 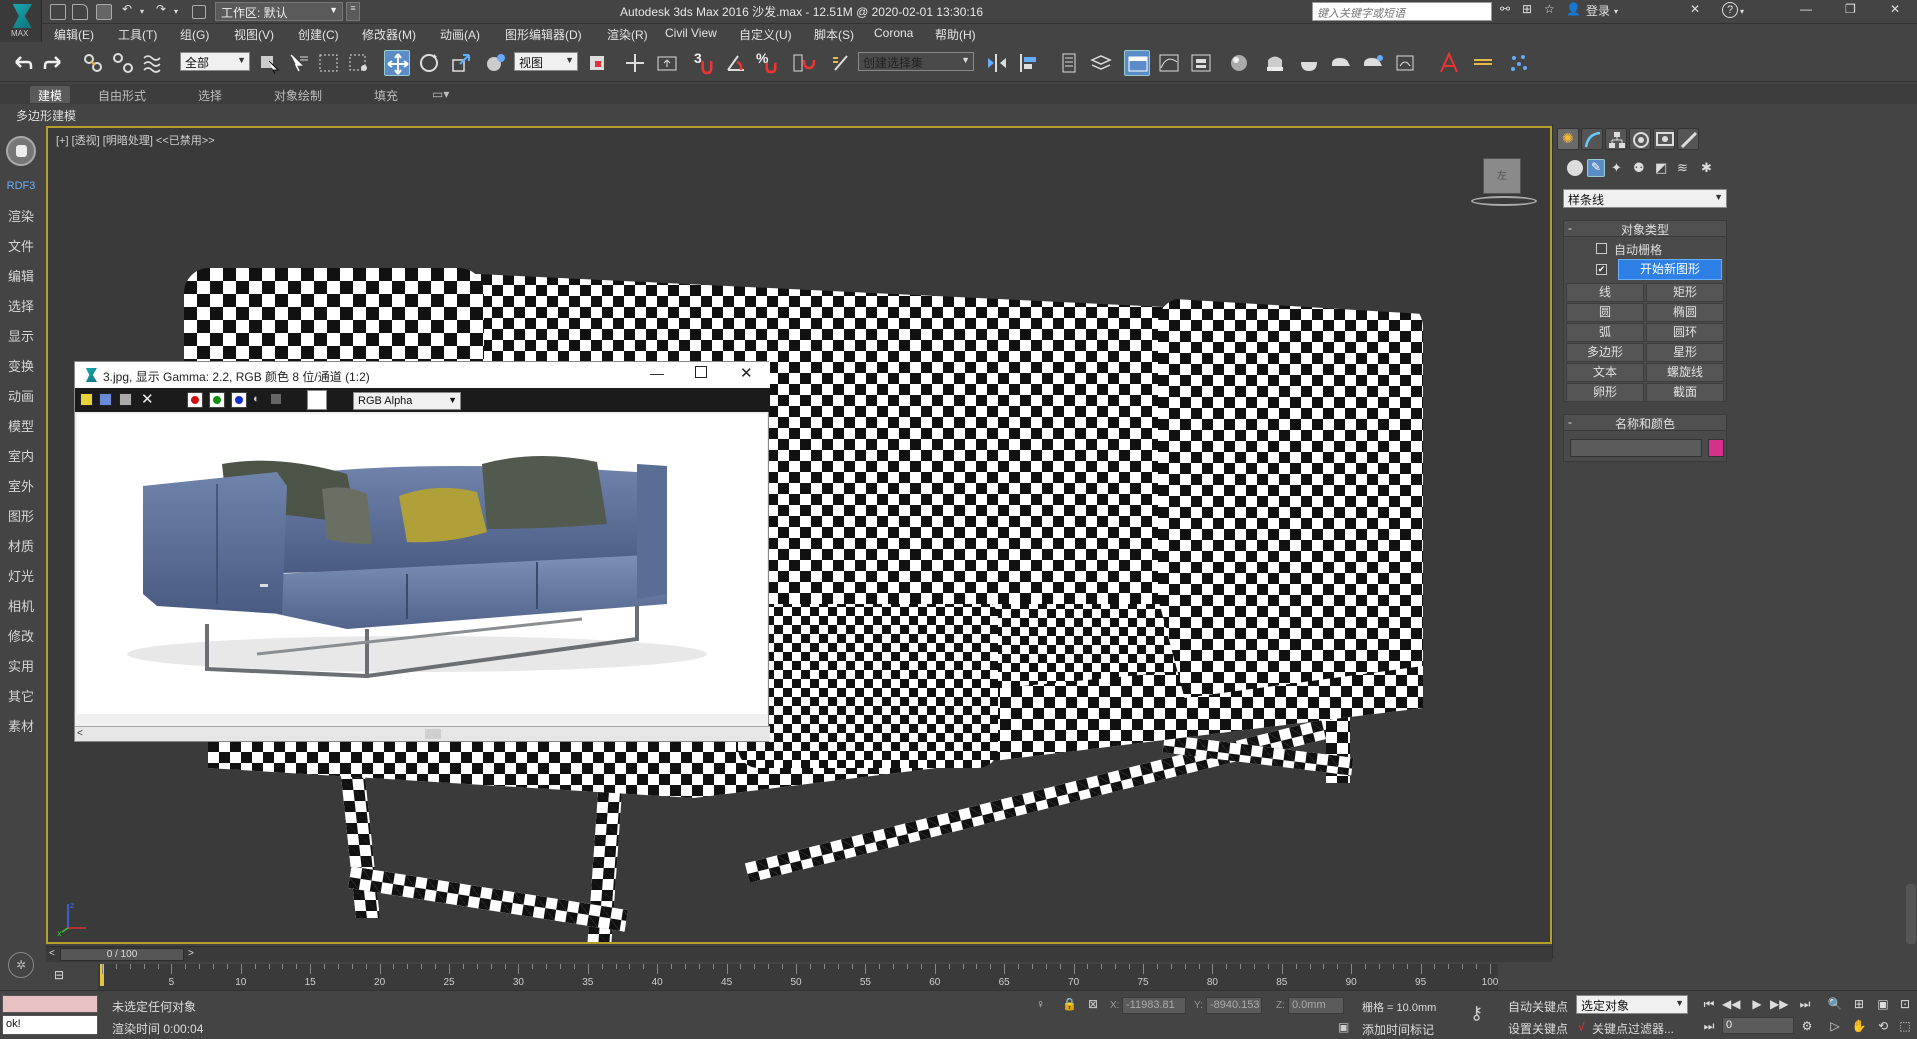 What do you see at coordinates (1573, 9) in the screenshot?
I see `user-icon: 👤` at bounding box center [1573, 9].